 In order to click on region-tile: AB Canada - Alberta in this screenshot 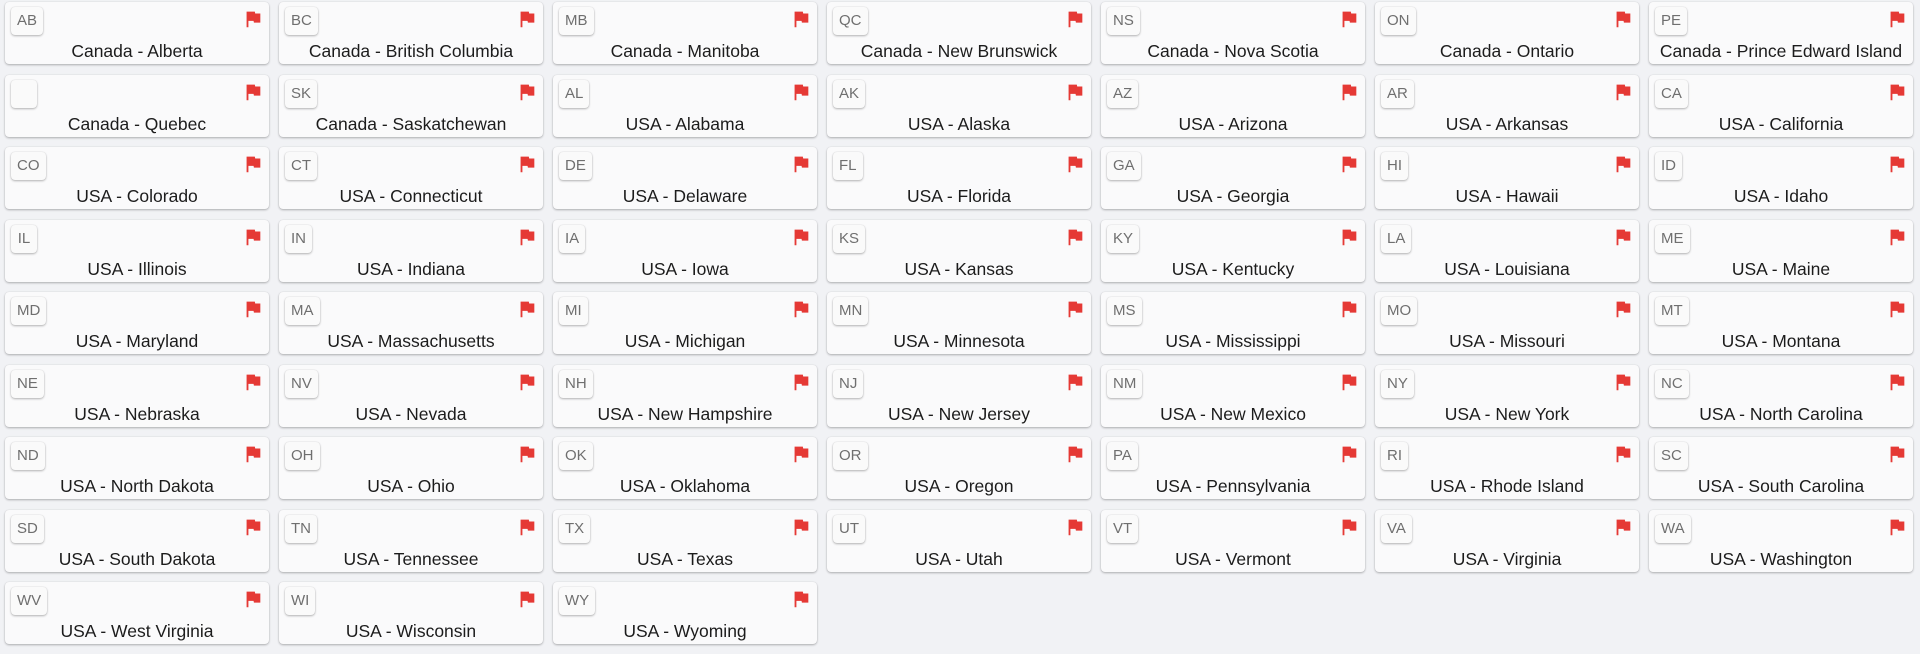, I will do `click(137, 33)`.